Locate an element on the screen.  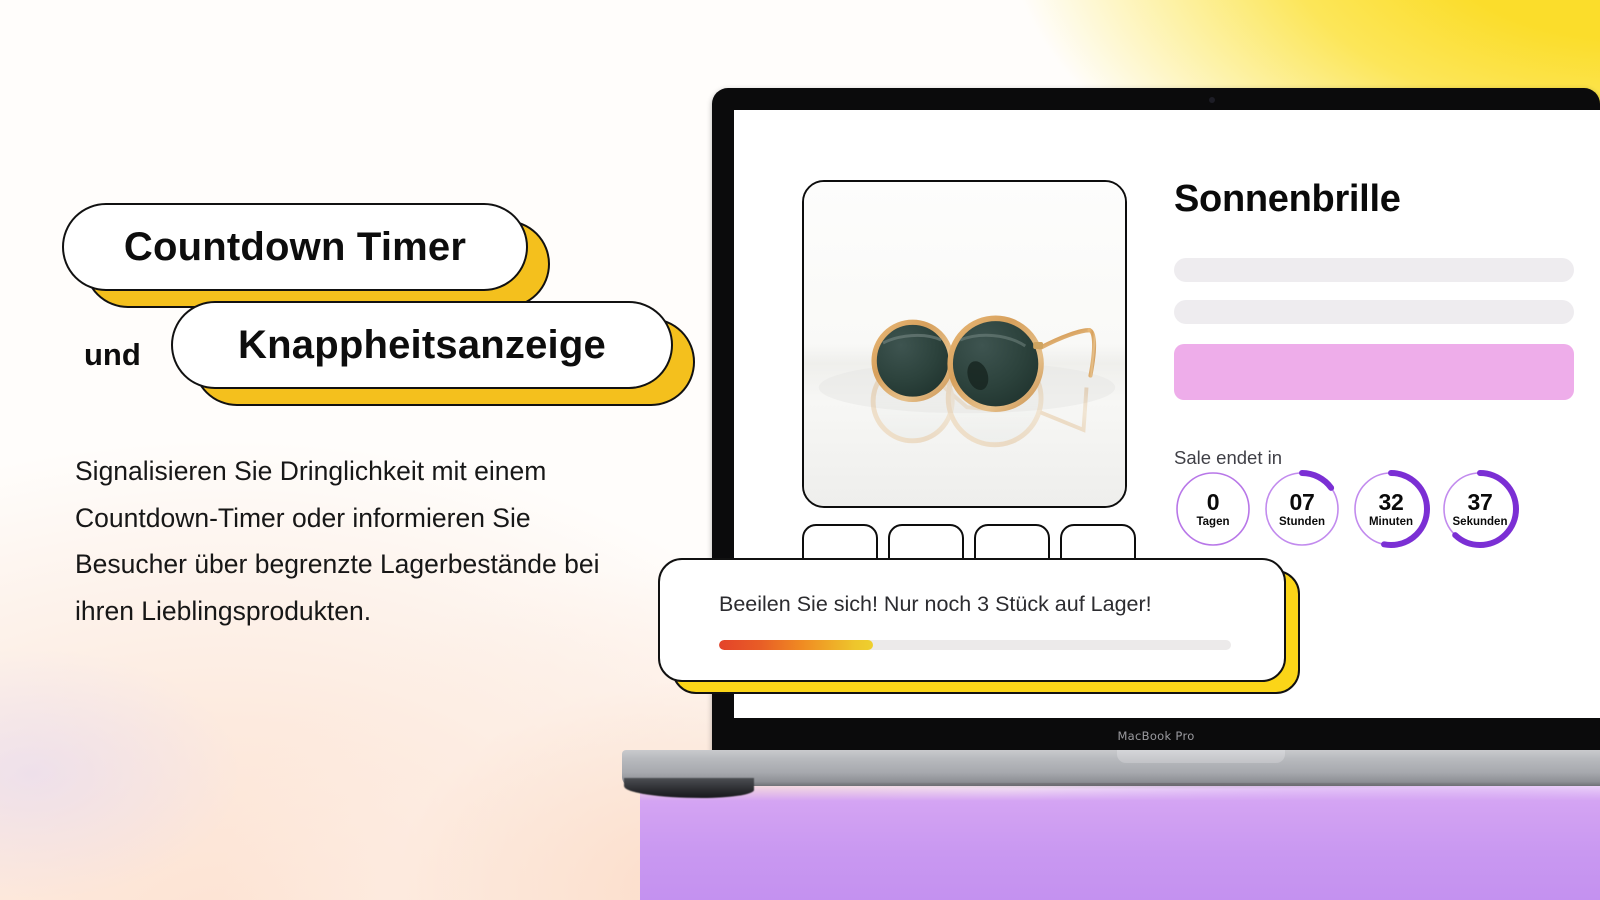
sunglasses-illustration is located at coordinates (964, 344).